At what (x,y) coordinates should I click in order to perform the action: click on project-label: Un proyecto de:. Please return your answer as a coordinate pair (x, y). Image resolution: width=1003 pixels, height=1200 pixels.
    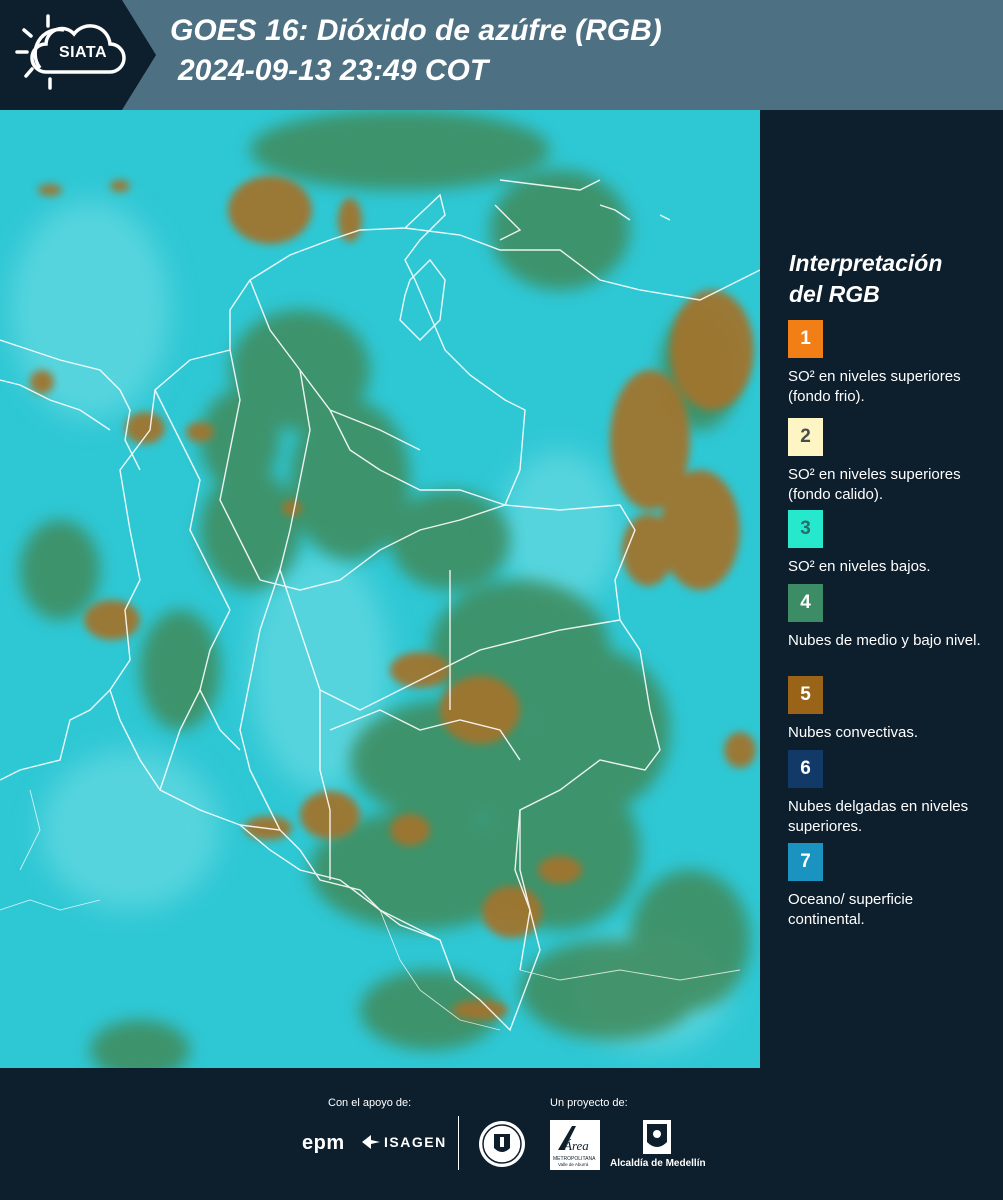
    Looking at the image, I should click on (589, 1103).